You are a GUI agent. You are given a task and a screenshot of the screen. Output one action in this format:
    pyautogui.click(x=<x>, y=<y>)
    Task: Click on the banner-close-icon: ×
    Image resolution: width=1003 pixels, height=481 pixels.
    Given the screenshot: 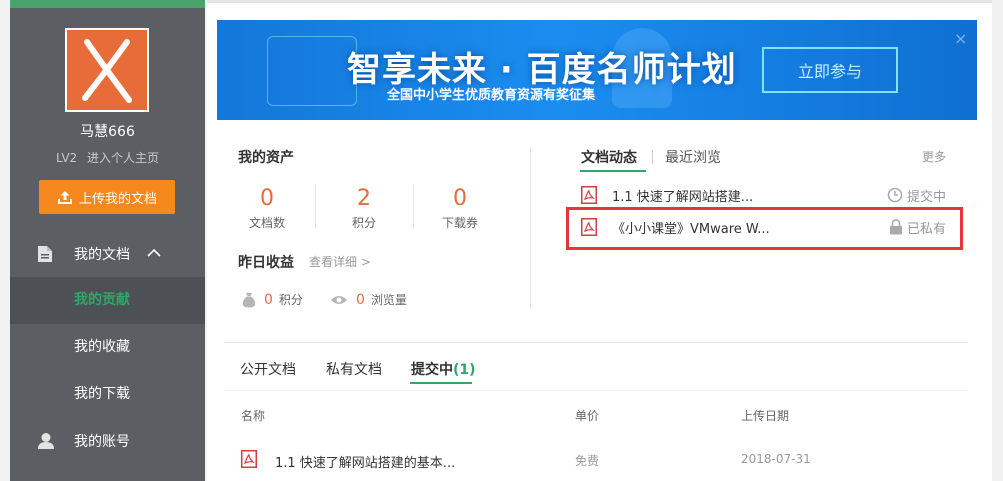 What is the action you would take?
    pyautogui.click(x=960, y=38)
    